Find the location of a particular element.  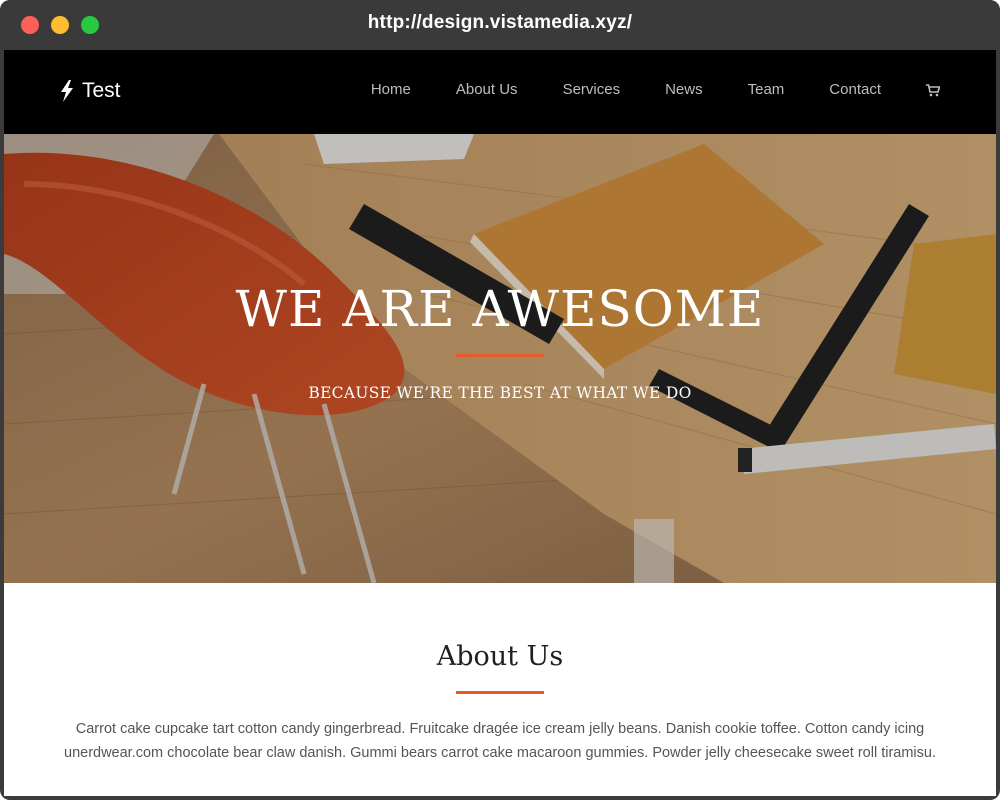

nav-contact: Contact is located at coordinates (855, 90).